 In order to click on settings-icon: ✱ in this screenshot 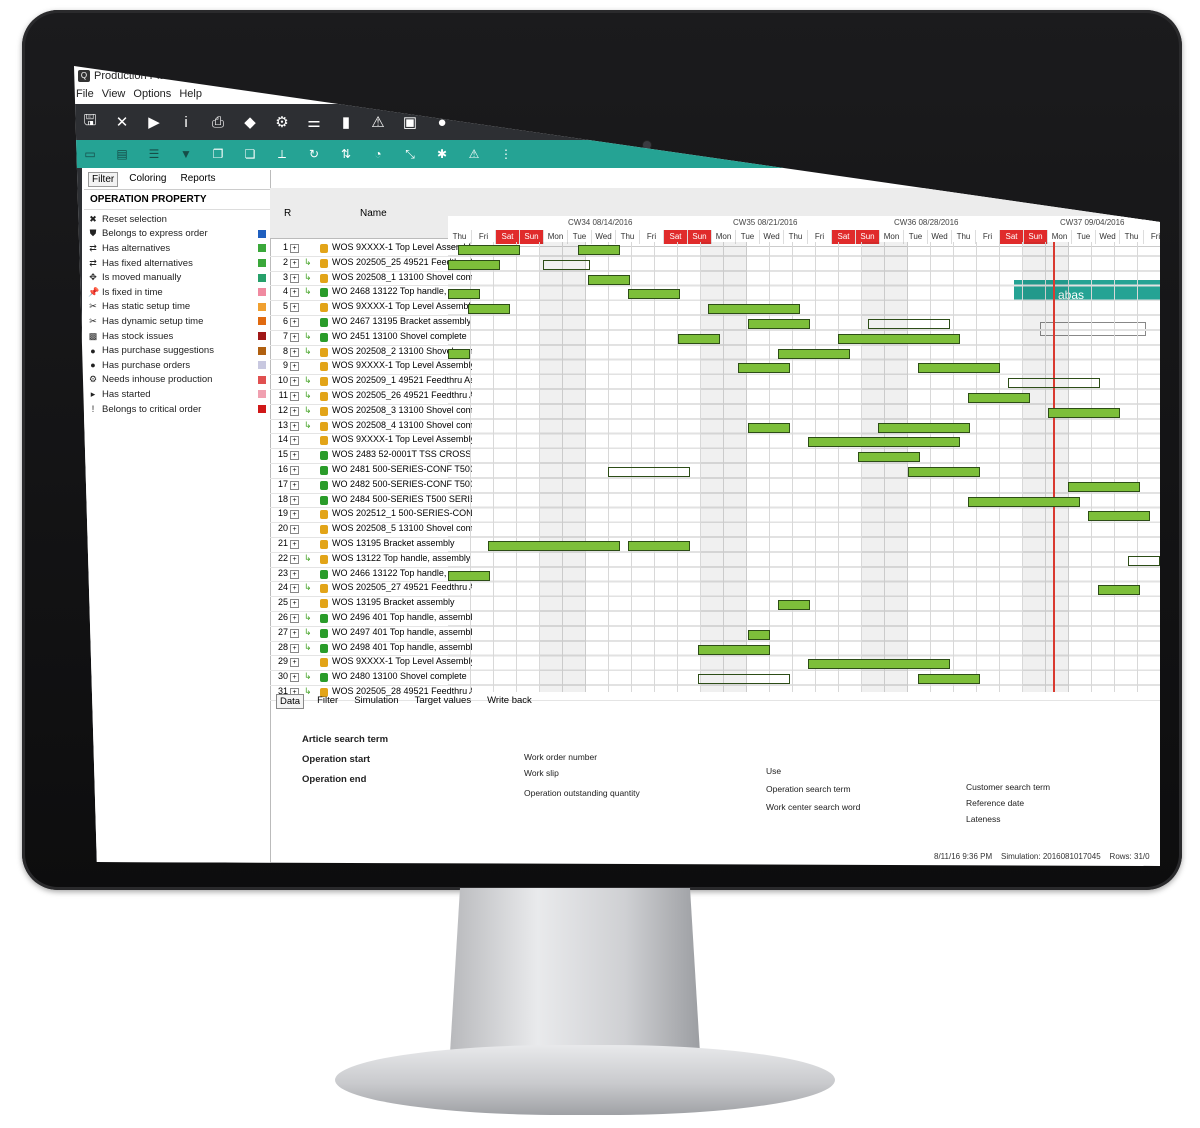, I will do `click(442, 154)`.